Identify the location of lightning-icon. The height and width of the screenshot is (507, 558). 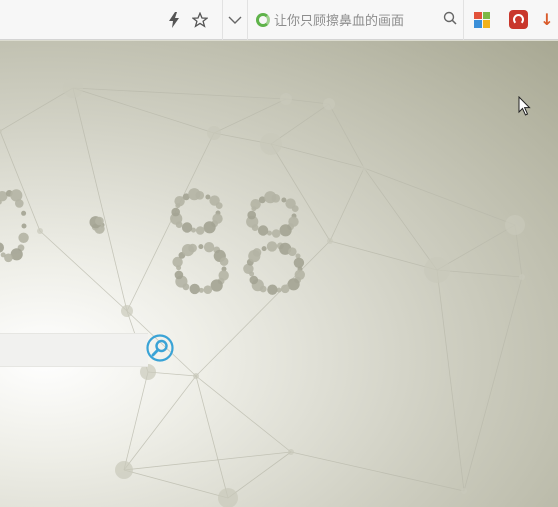
(174, 20).